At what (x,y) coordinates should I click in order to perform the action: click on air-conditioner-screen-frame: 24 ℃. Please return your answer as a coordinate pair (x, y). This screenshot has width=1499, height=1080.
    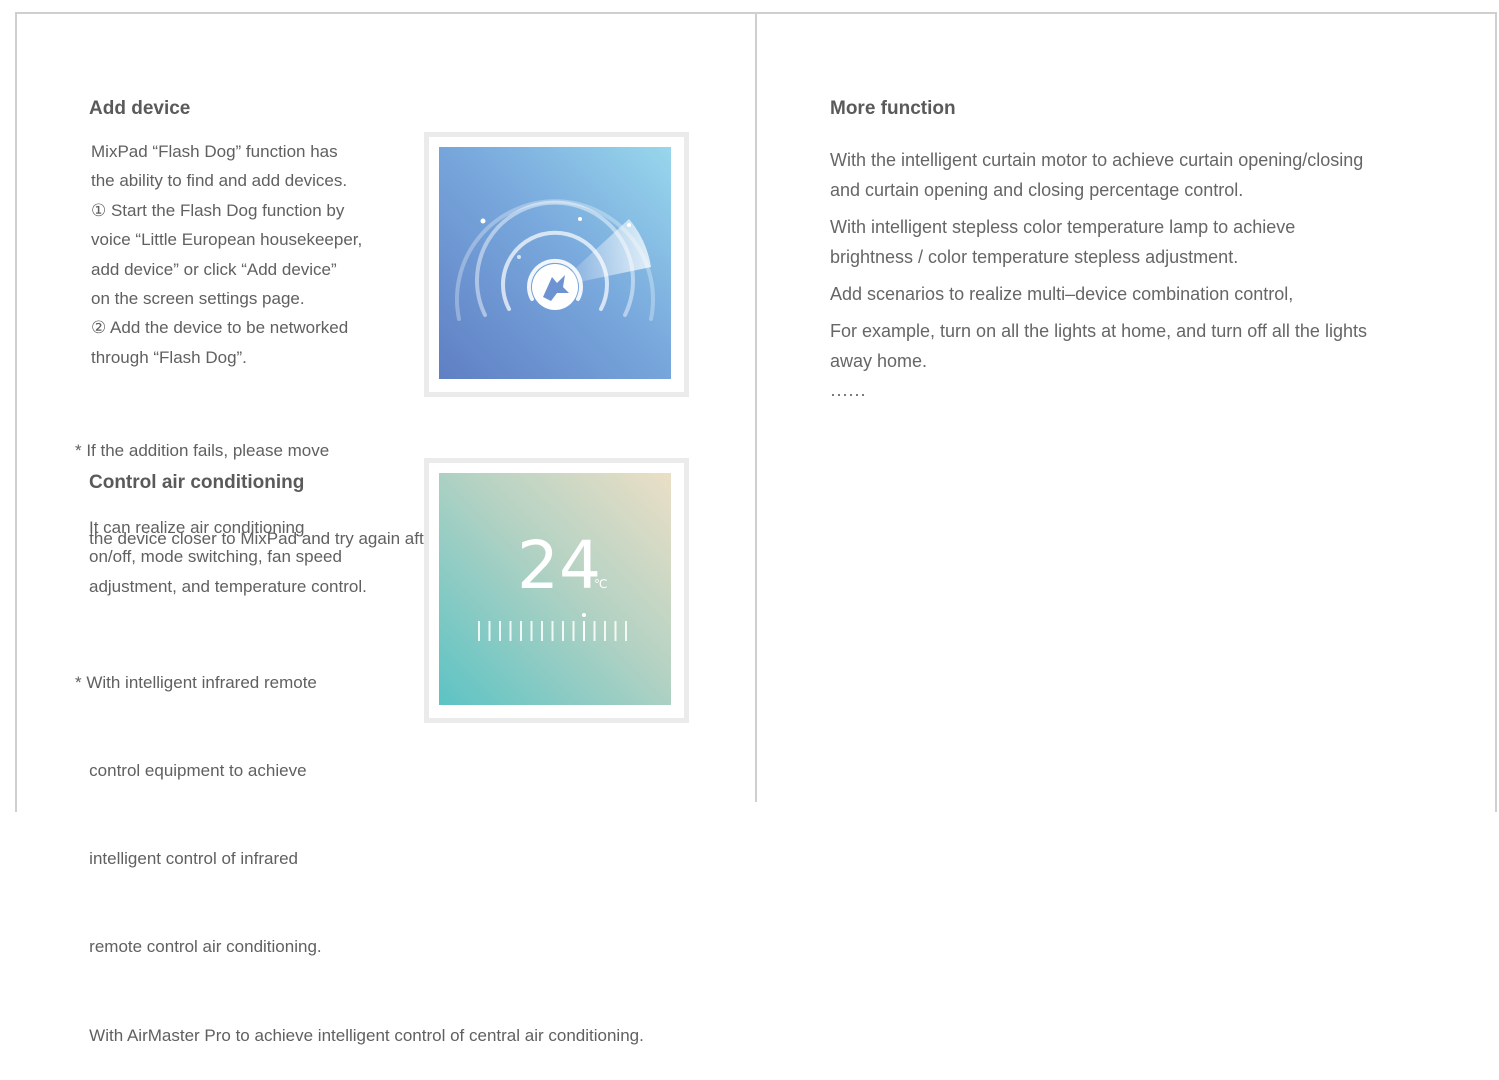
    Looking at the image, I should click on (556, 590).